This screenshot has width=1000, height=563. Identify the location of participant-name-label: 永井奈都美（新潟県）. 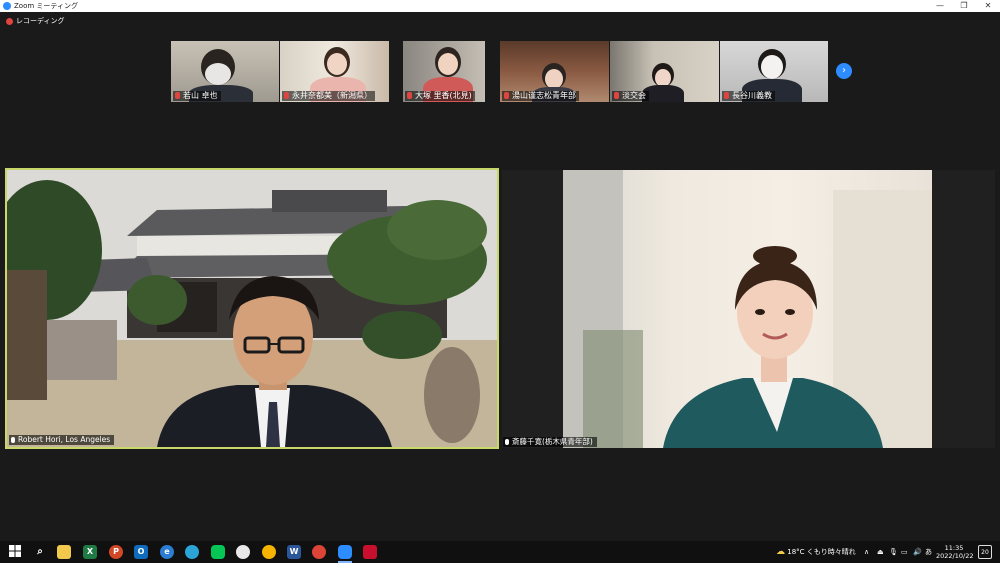
(328, 96).